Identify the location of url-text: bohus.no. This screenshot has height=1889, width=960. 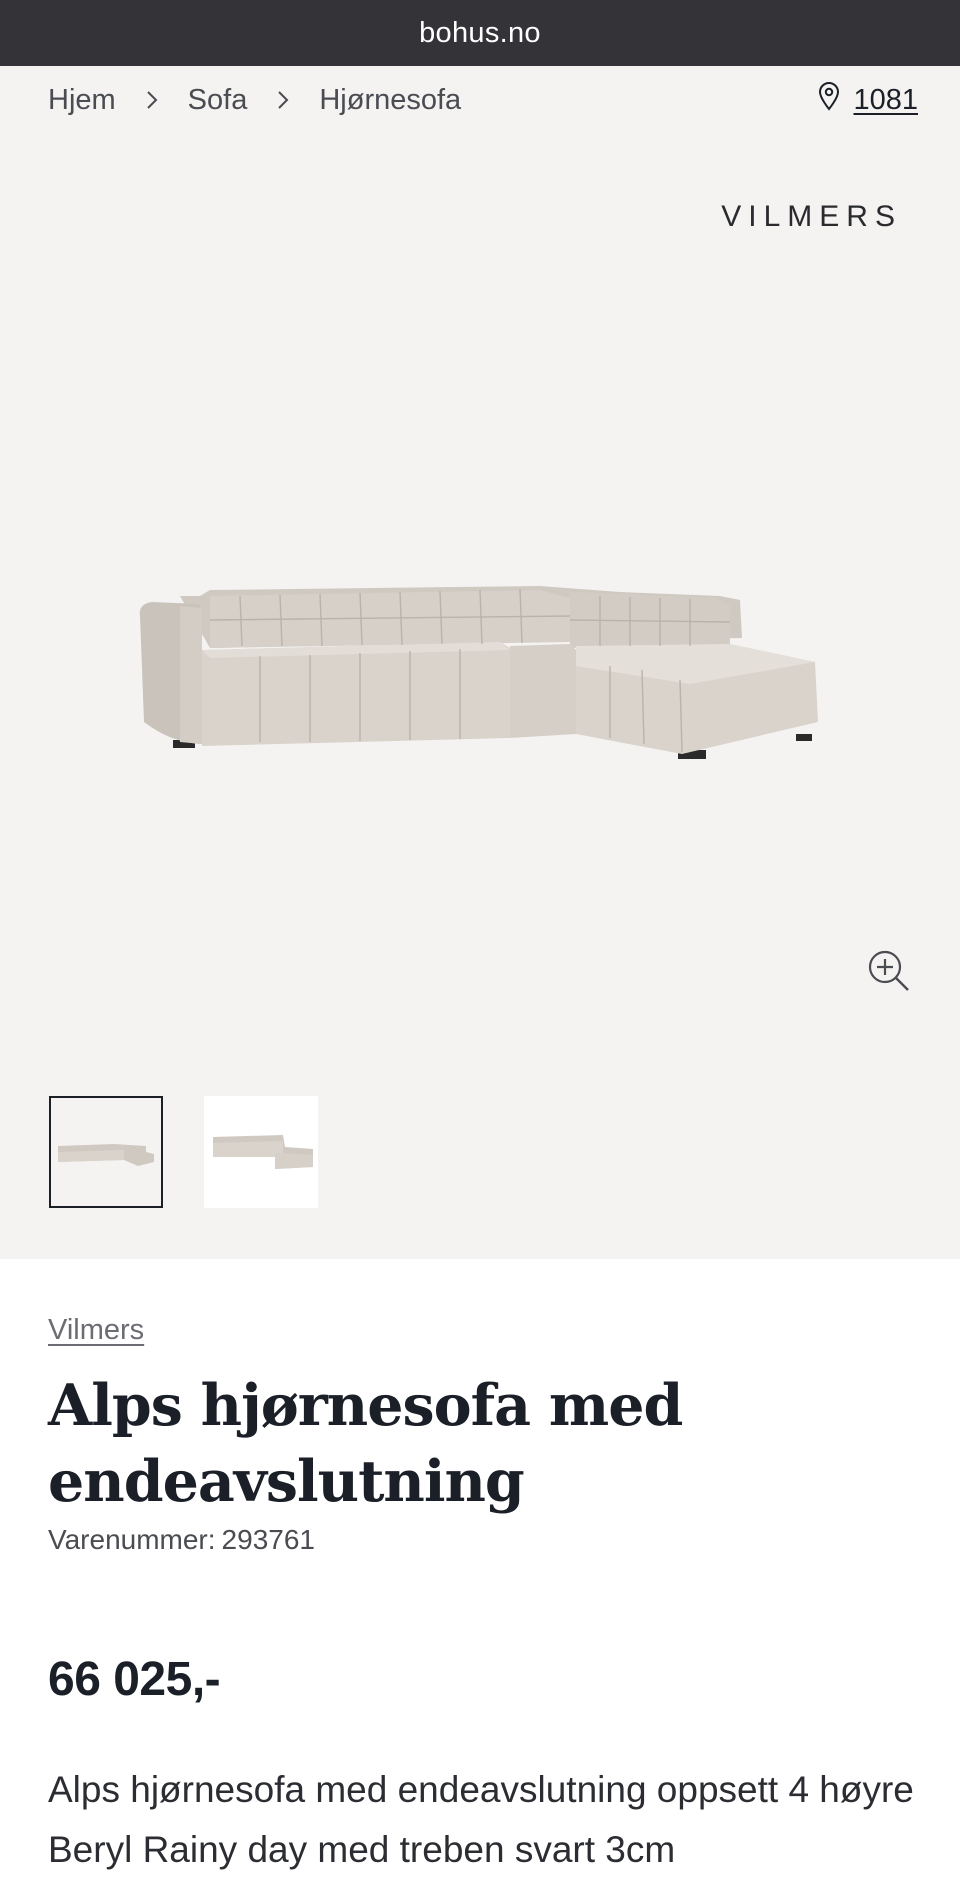
(480, 32).